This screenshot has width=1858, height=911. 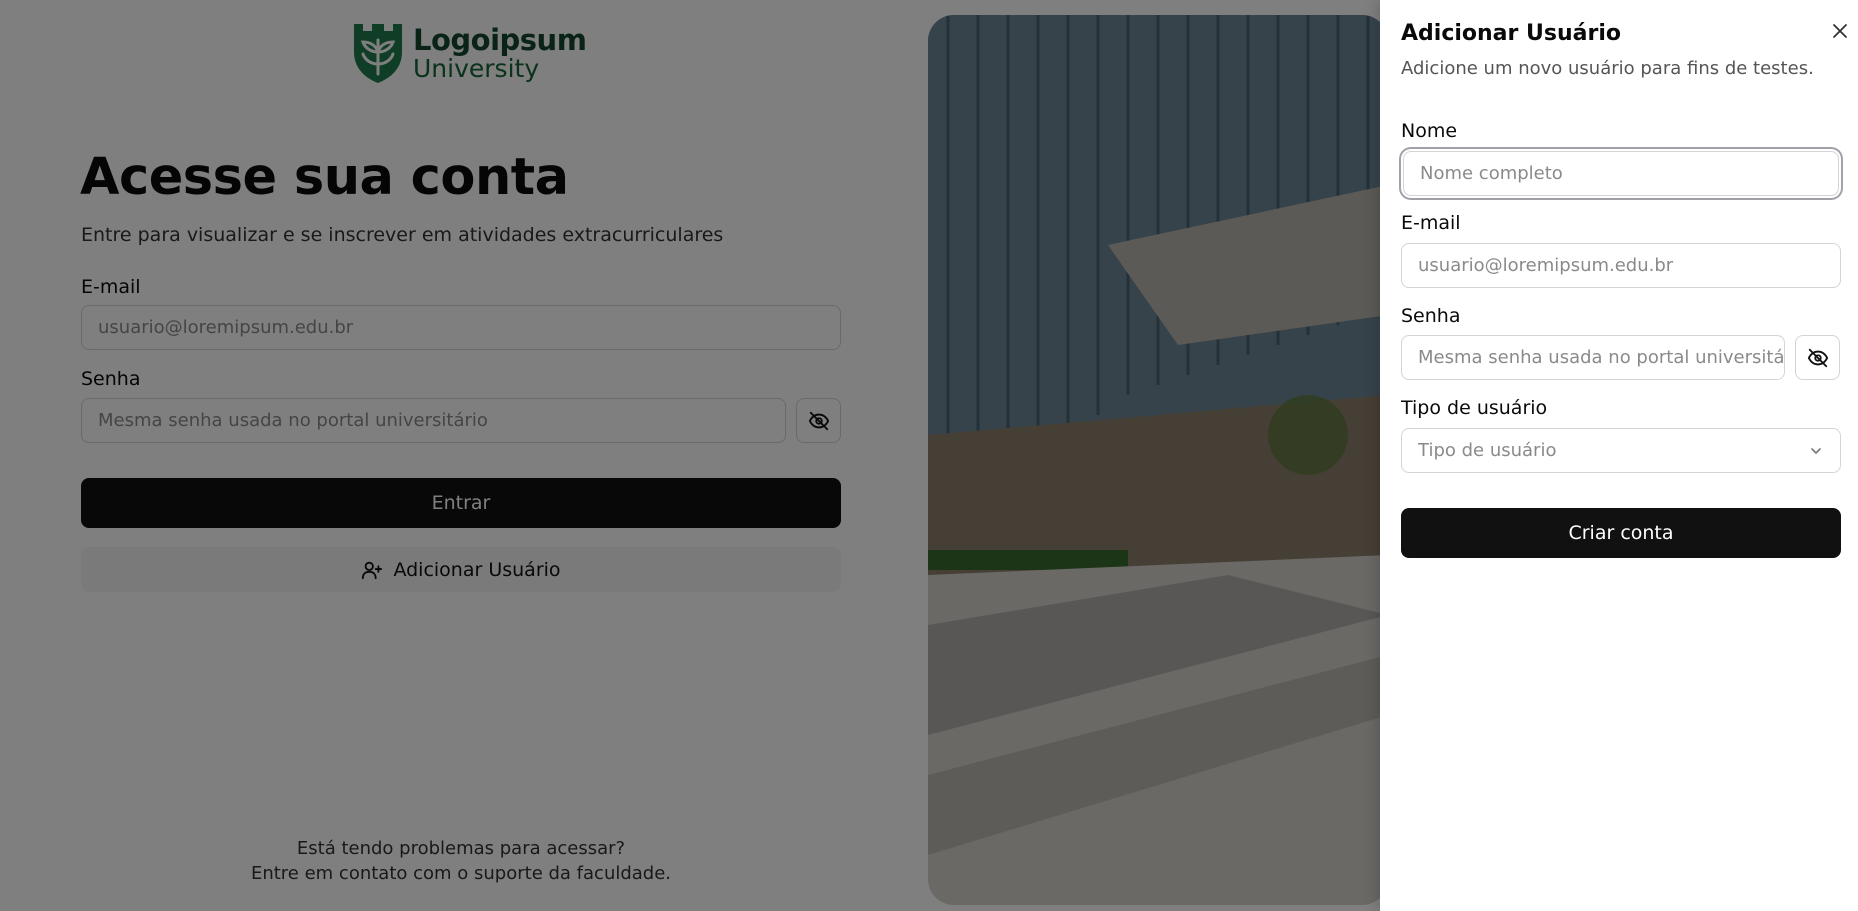 I want to click on chevron-down-icon, so click(x=1816, y=450).